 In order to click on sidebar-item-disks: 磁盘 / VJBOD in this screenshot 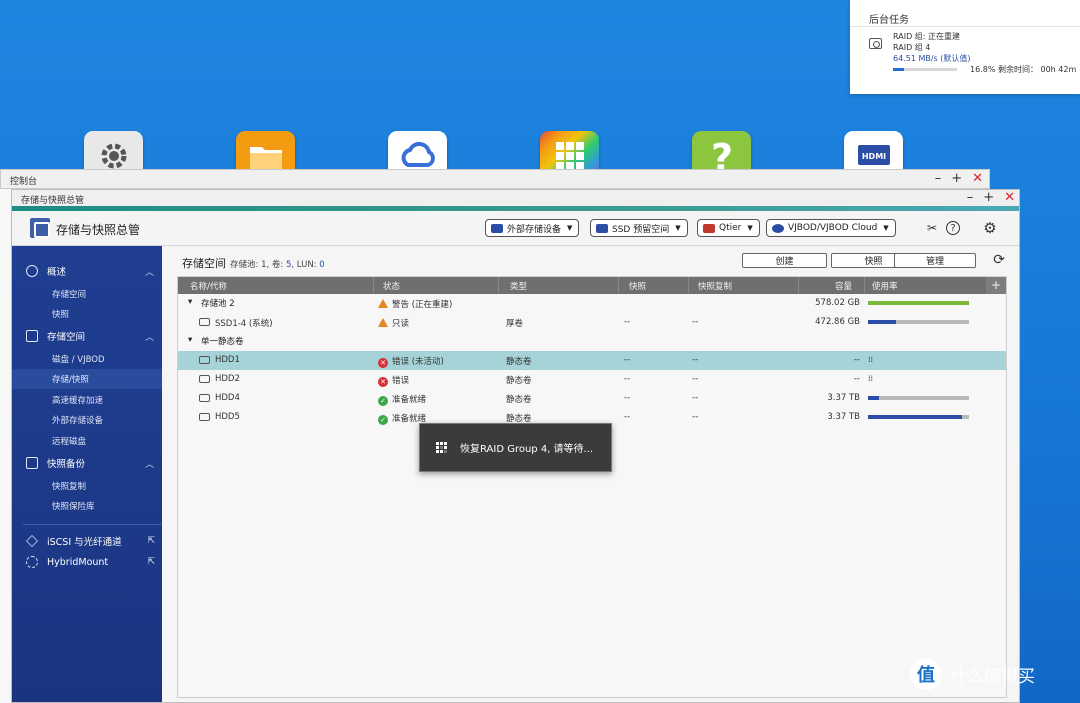, I will do `click(87, 359)`.